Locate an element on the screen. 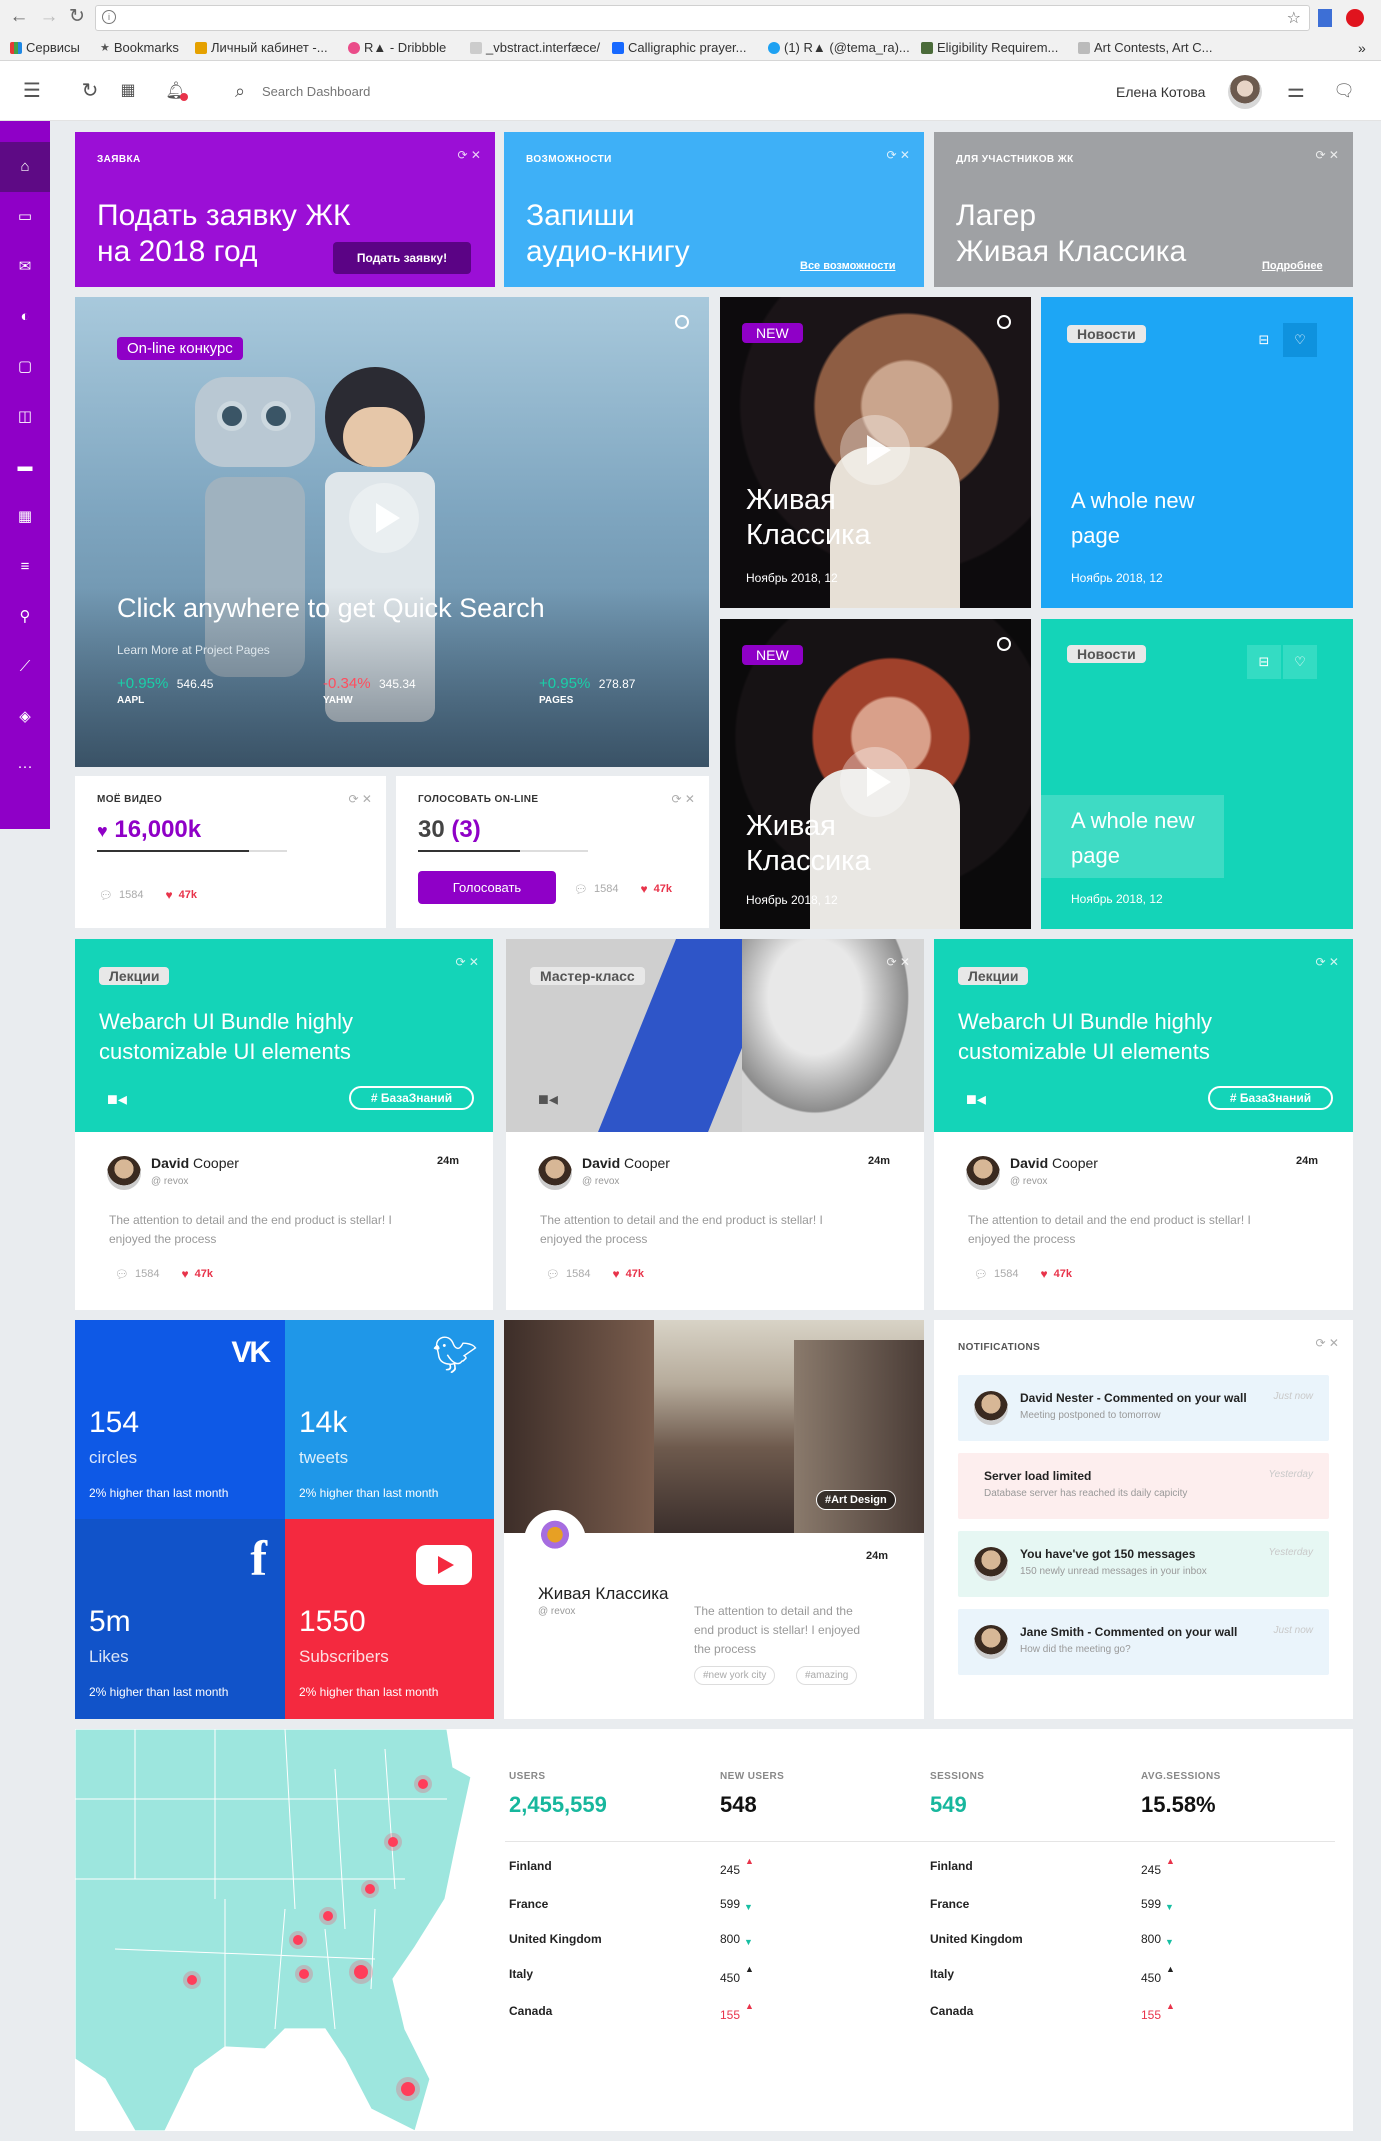  address-bar: i ☆ is located at coordinates (702, 18).